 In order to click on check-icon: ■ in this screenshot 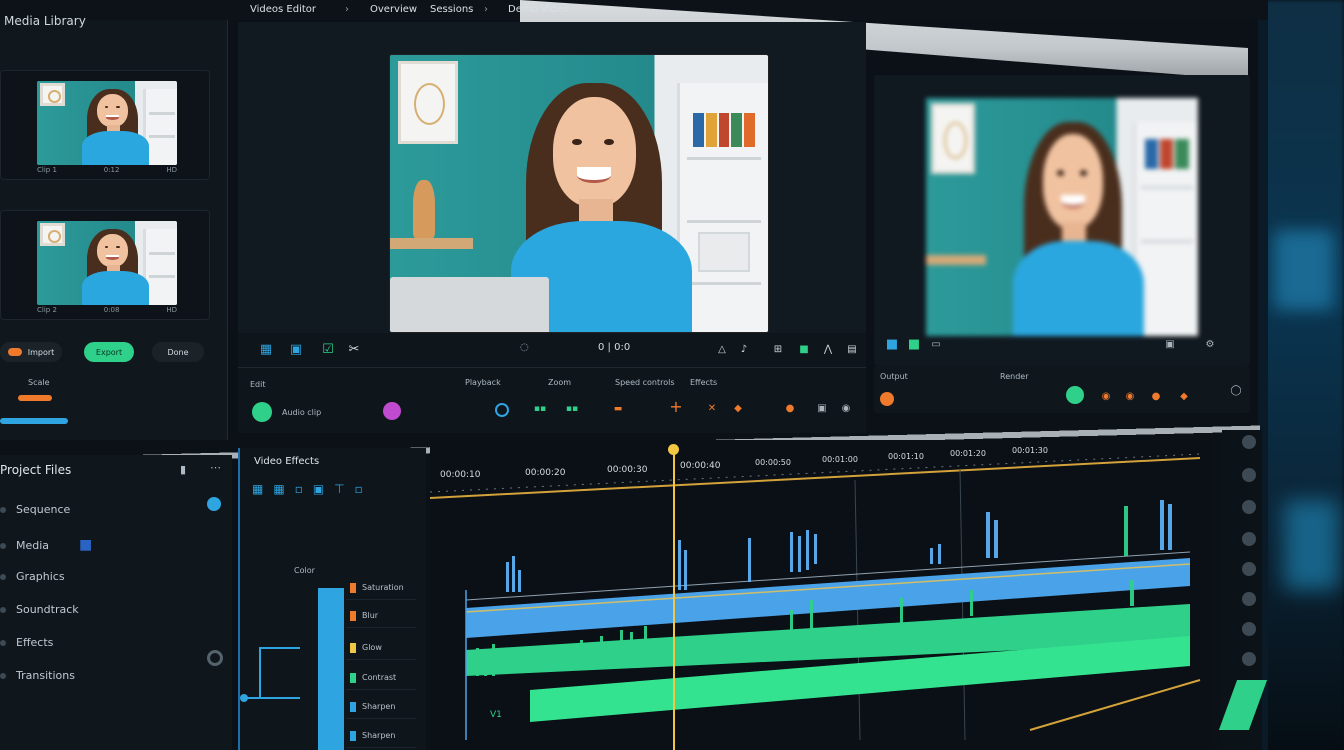, I will do `click(914, 345)`.